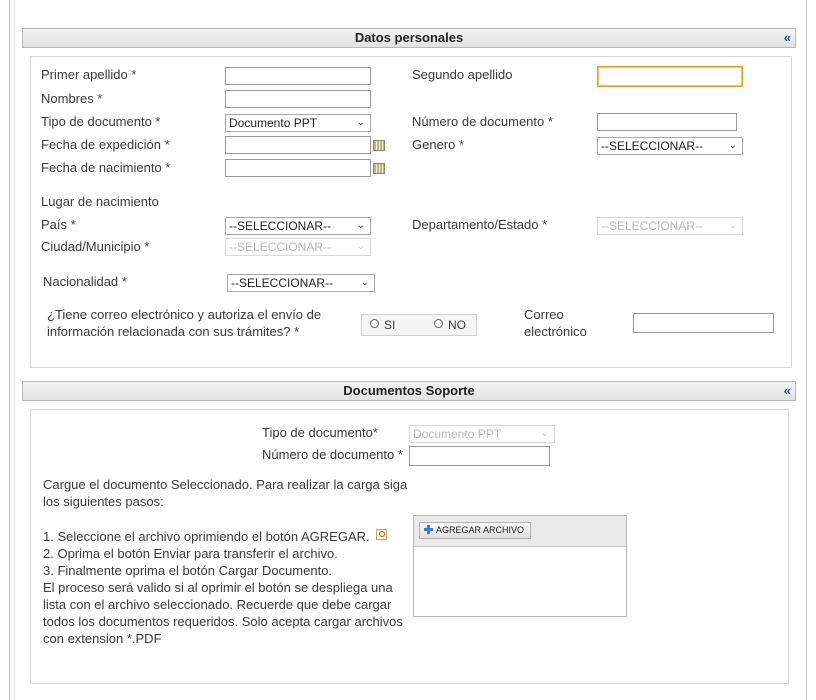 Image resolution: width=816 pixels, height=700 pixels. I want to click on genero-value: --SELECCIONAR--, so click(652, 146).